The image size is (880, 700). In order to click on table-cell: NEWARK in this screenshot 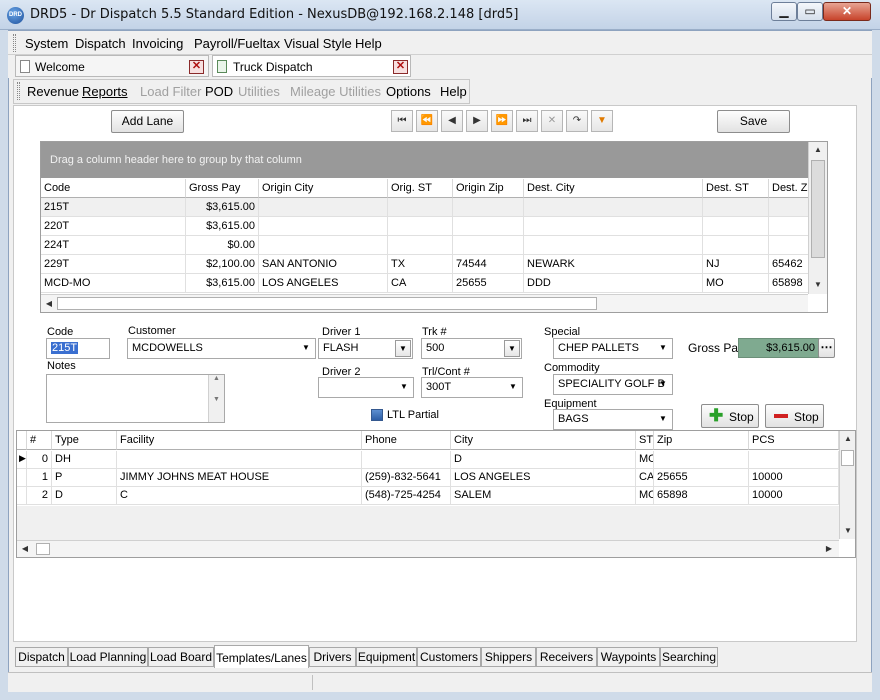, I will do `click(613, 264)`.